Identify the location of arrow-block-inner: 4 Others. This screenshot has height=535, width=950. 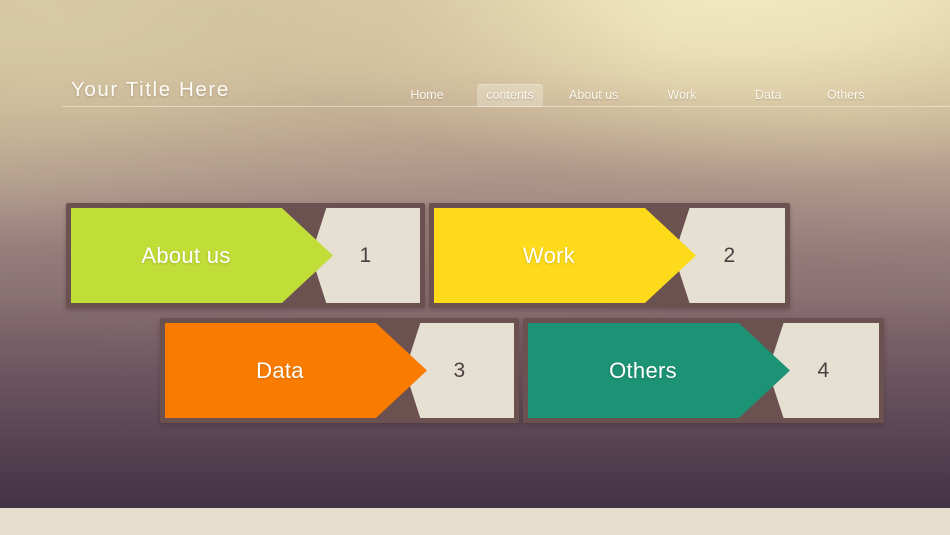
(703, 370).